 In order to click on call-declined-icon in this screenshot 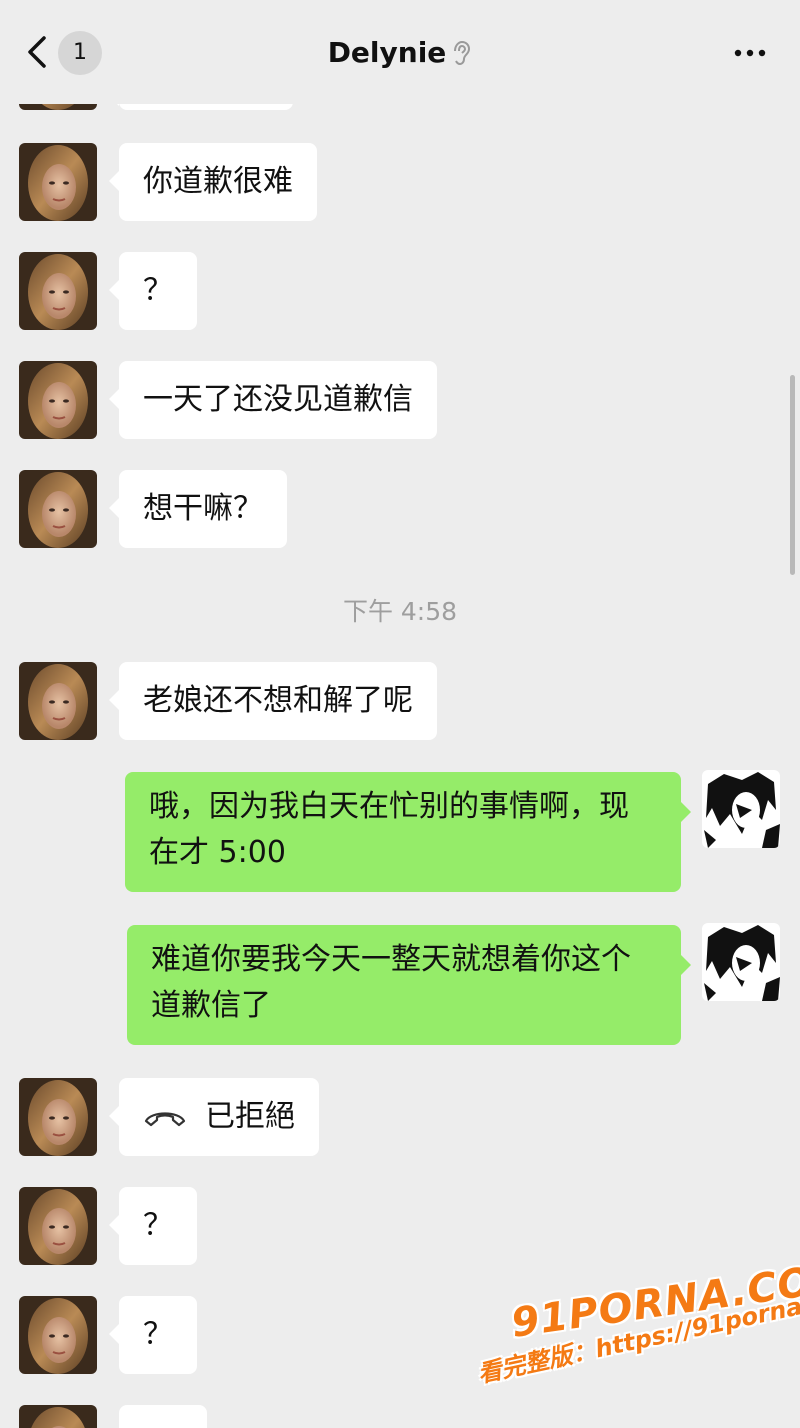, I will do `click(165, 1119)`.